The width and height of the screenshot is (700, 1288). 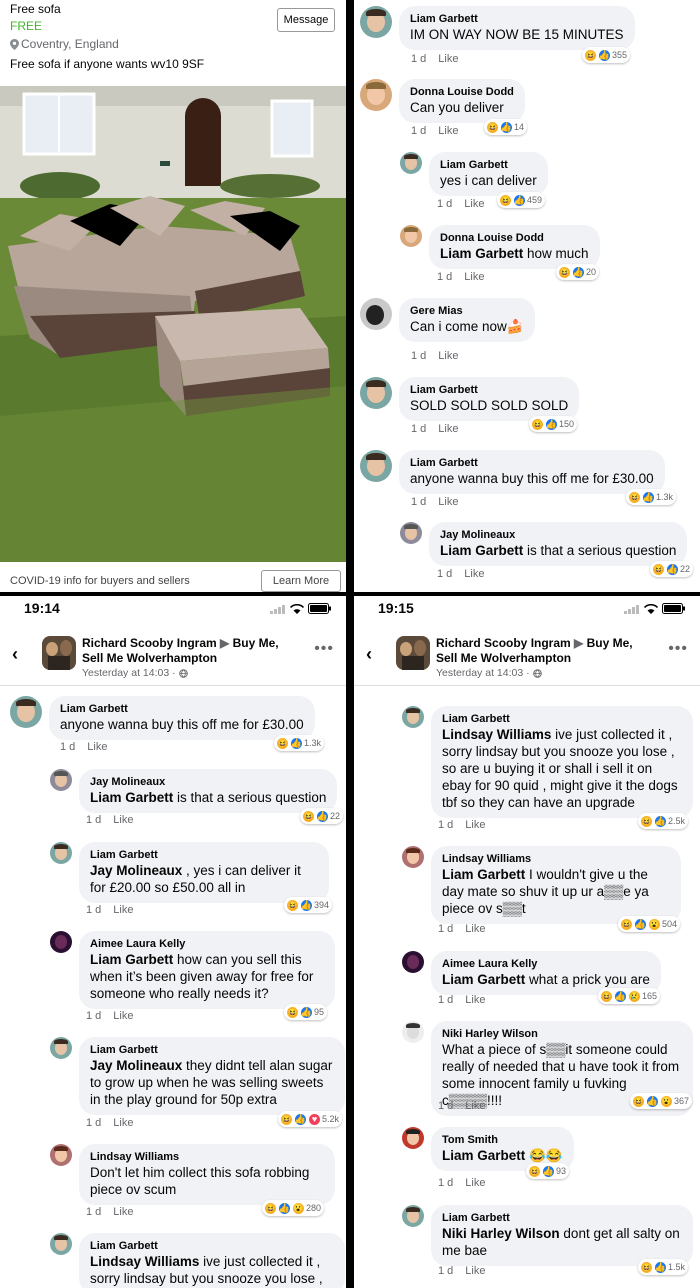 I want to click on commenter-name: Lindsay Williams, so click(x=207, y=1157).